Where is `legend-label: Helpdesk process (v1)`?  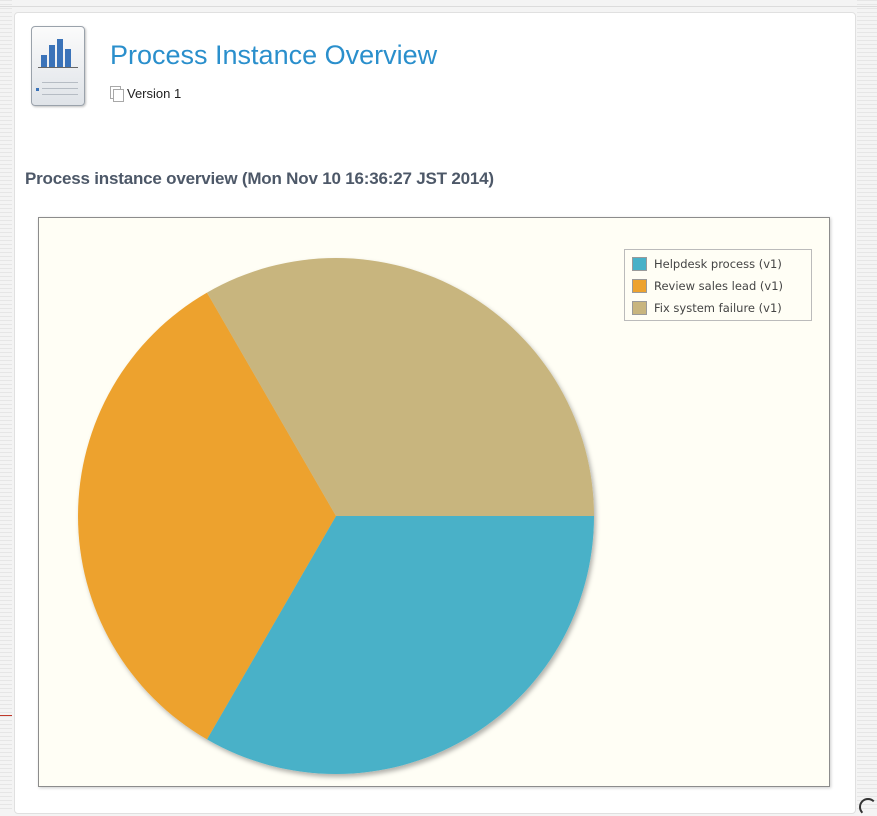
legend-label: Helpdesk process (v1) is located at coordinates (718, 264).